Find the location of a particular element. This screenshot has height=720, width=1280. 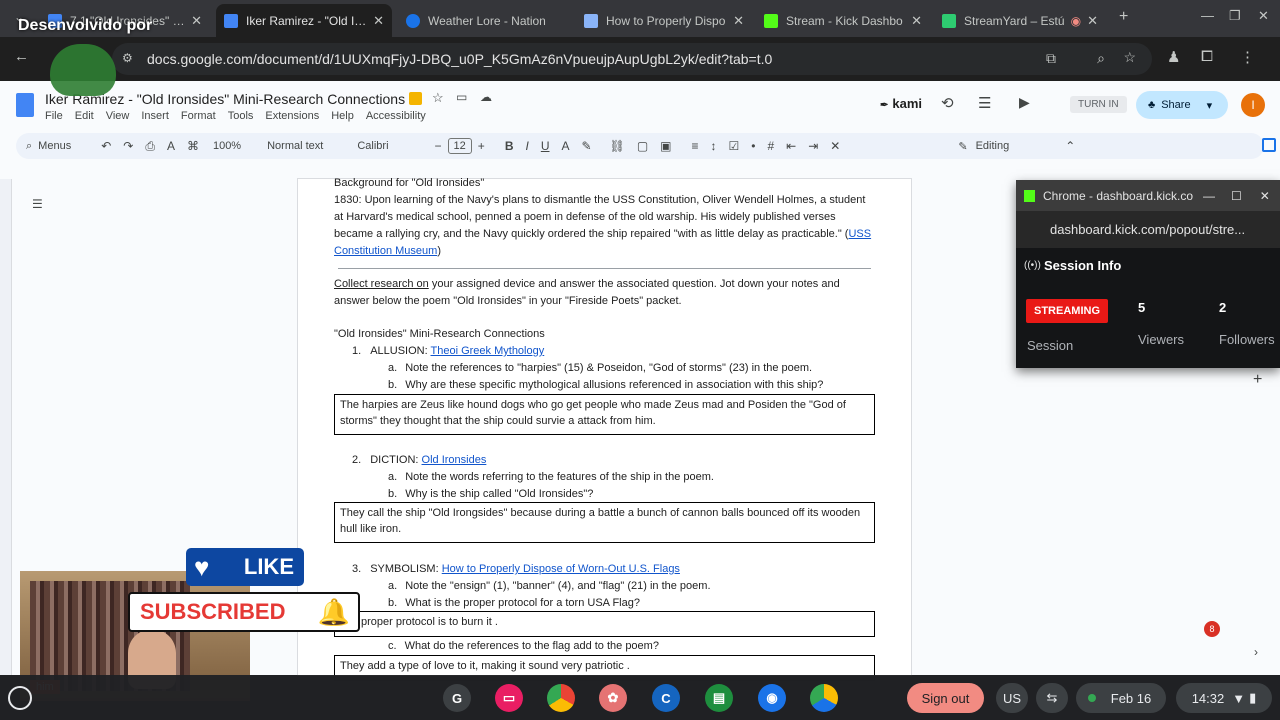

undo-icon: ↶ is located at coordinates (106, 146).